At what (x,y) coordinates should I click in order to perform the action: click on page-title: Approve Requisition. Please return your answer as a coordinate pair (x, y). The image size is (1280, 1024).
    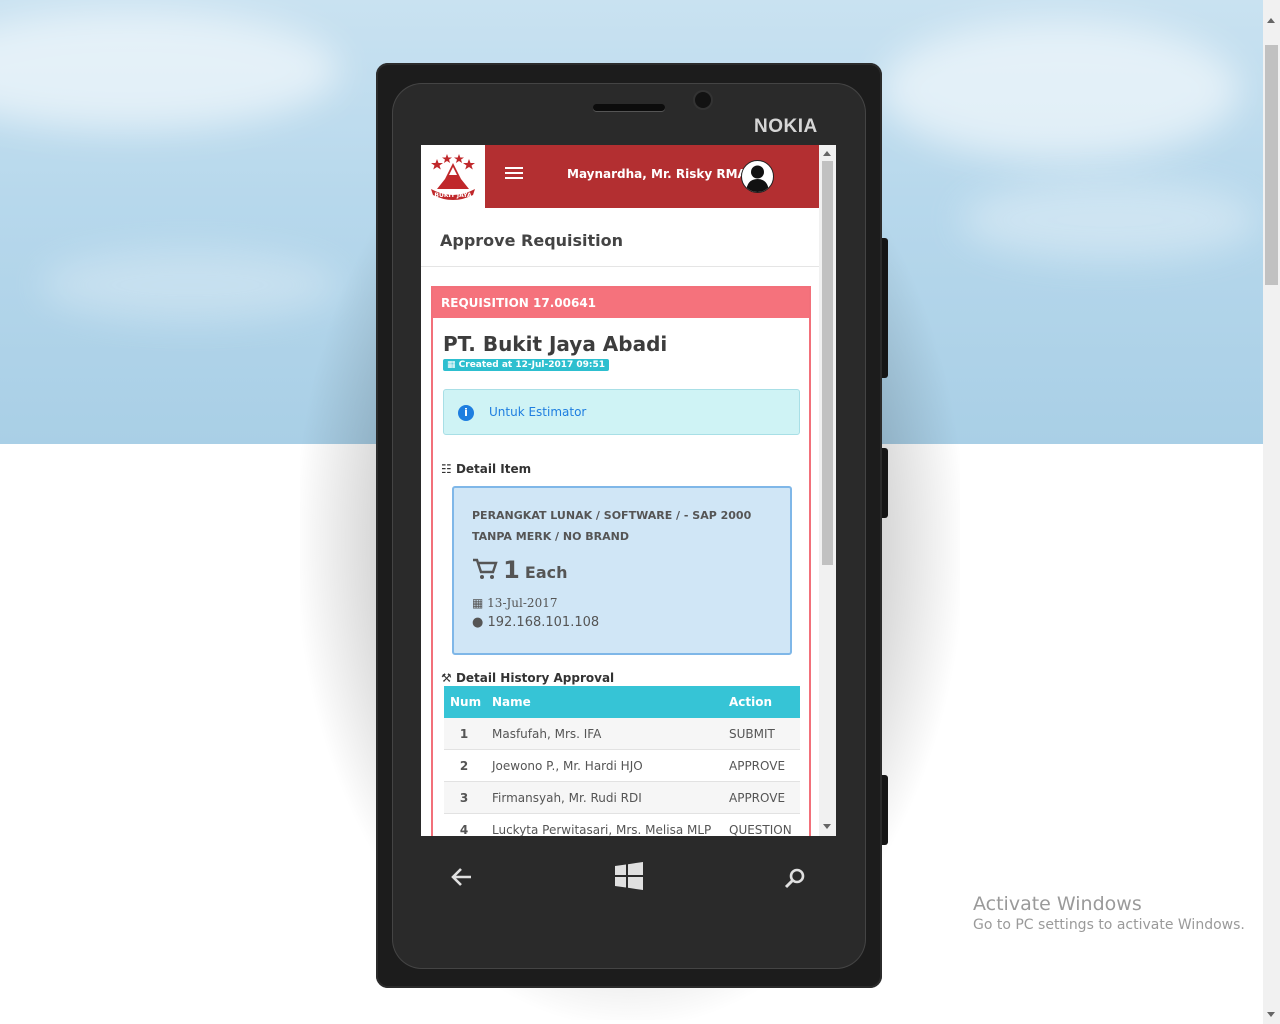
    Looking at the image, I should click on (532, 240).